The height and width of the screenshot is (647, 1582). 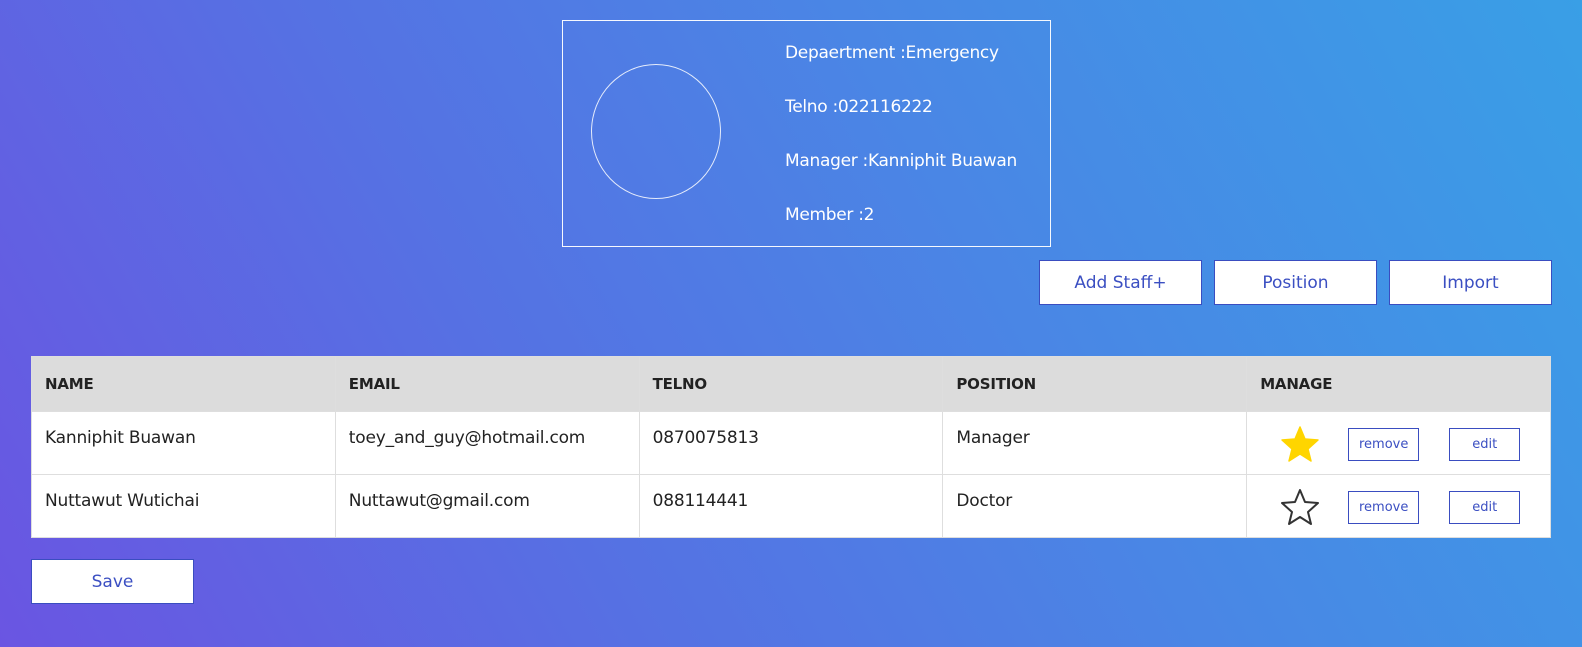 What do you see at coordinates (1095, 443) in the screenshot?
I see `staff-position: Manager` at bounding box center [1095, 443].